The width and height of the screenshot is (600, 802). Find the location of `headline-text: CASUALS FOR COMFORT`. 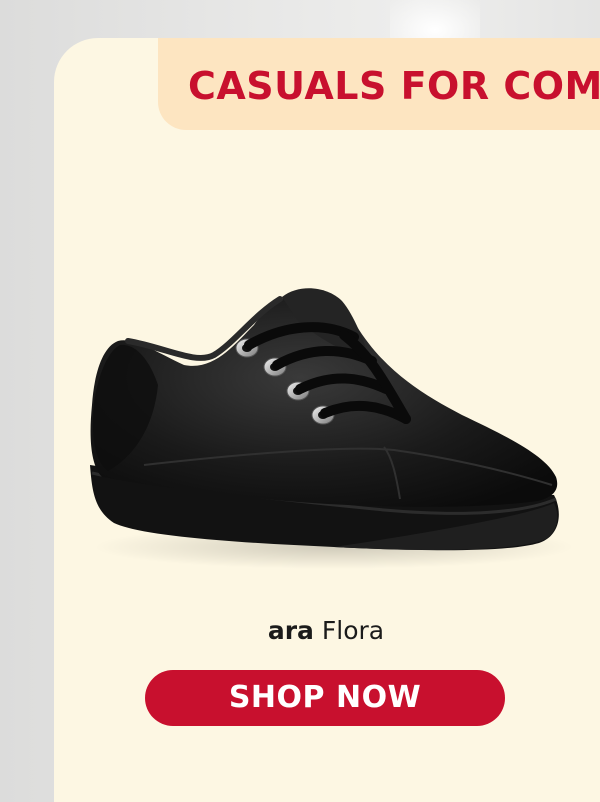

headline-text: CASUALS FOR COMFORT is located at coordinates (394, 86).